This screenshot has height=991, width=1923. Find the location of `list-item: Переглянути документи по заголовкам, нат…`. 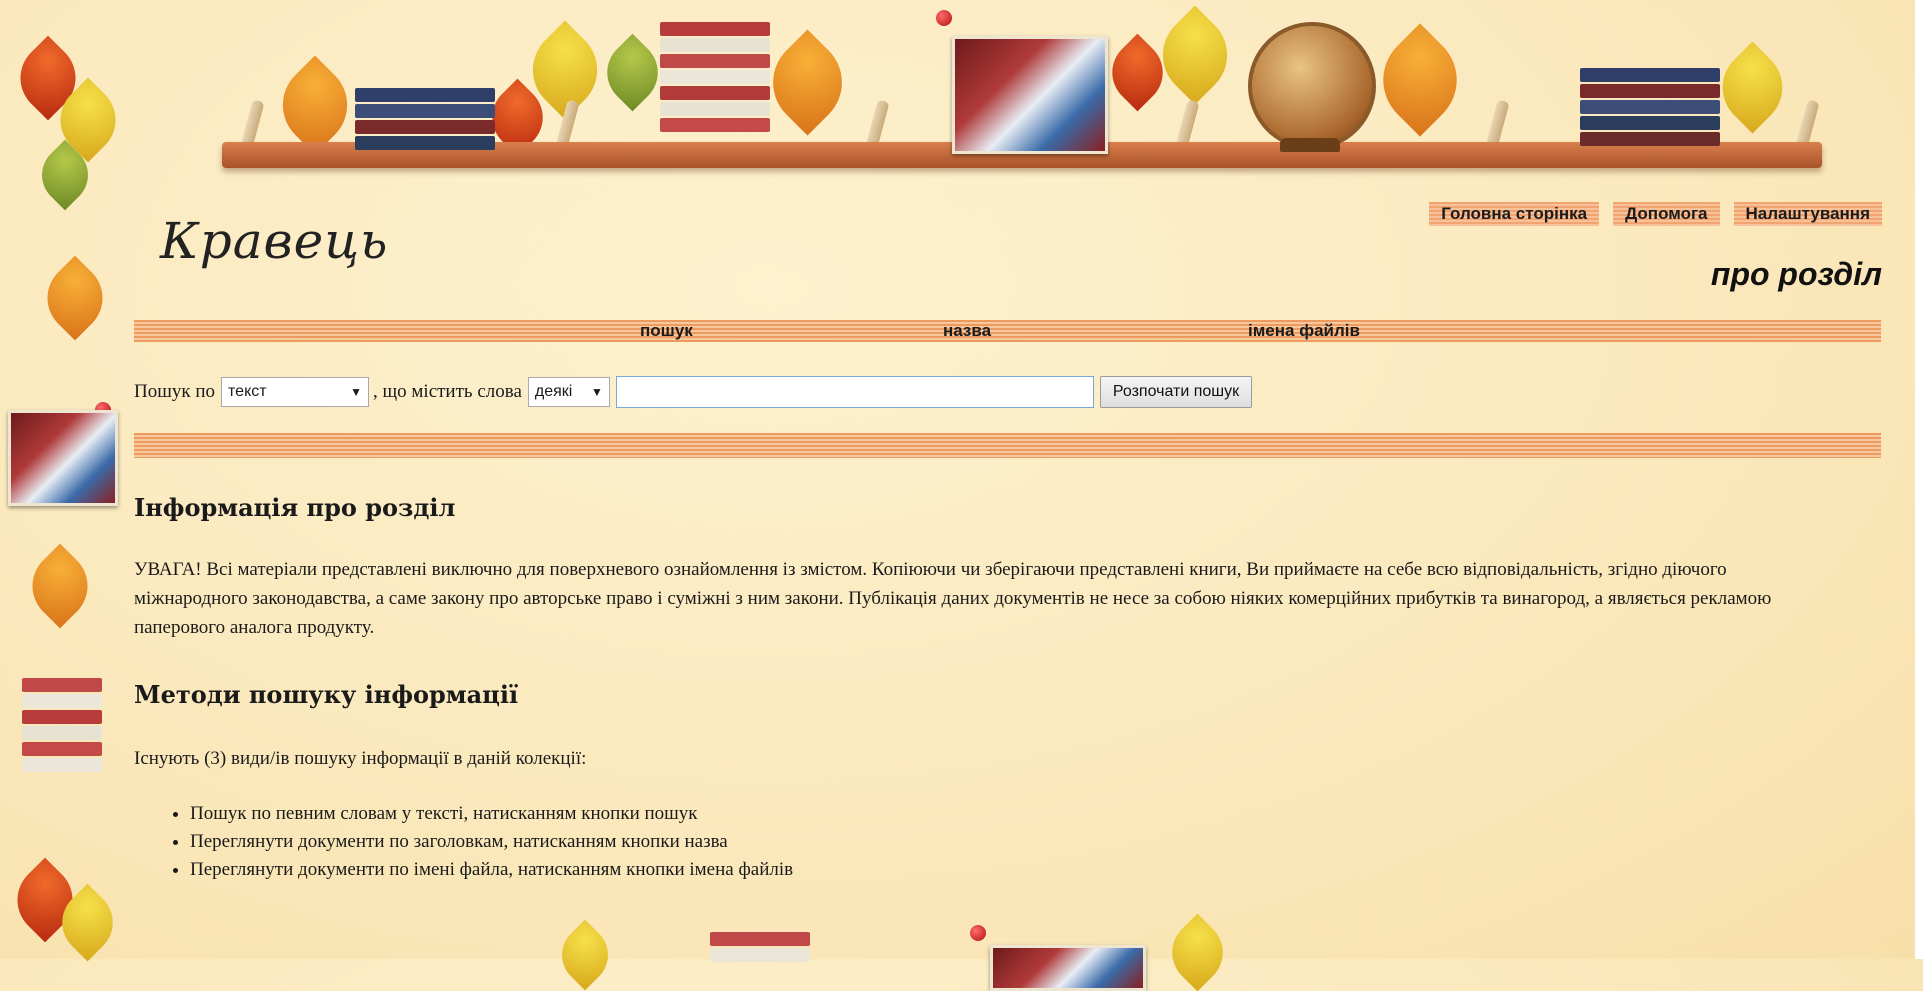

list-item: Переглянути документи по заголовкам, нат… is located at coordinates (491, 842).